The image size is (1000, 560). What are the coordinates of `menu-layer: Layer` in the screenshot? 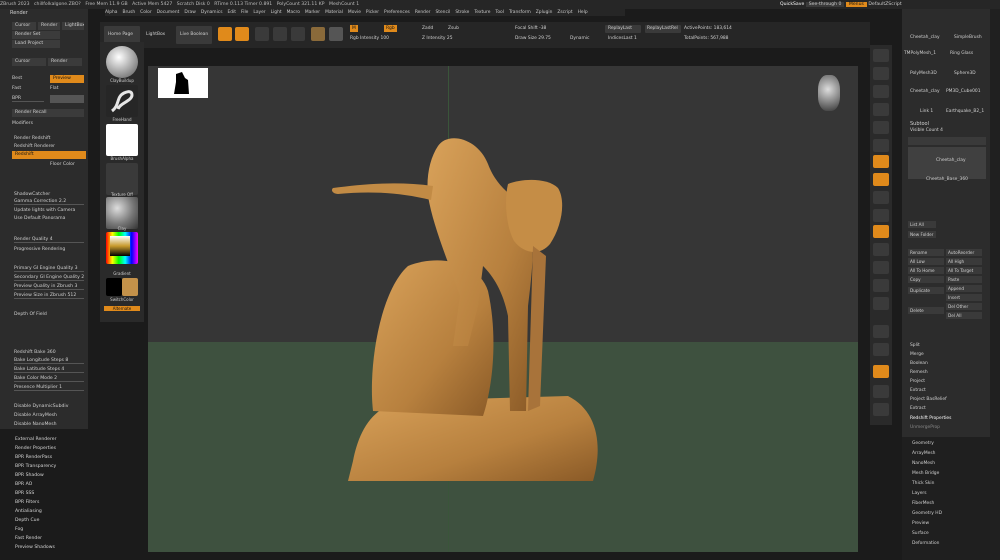 It's located at (259, 12).